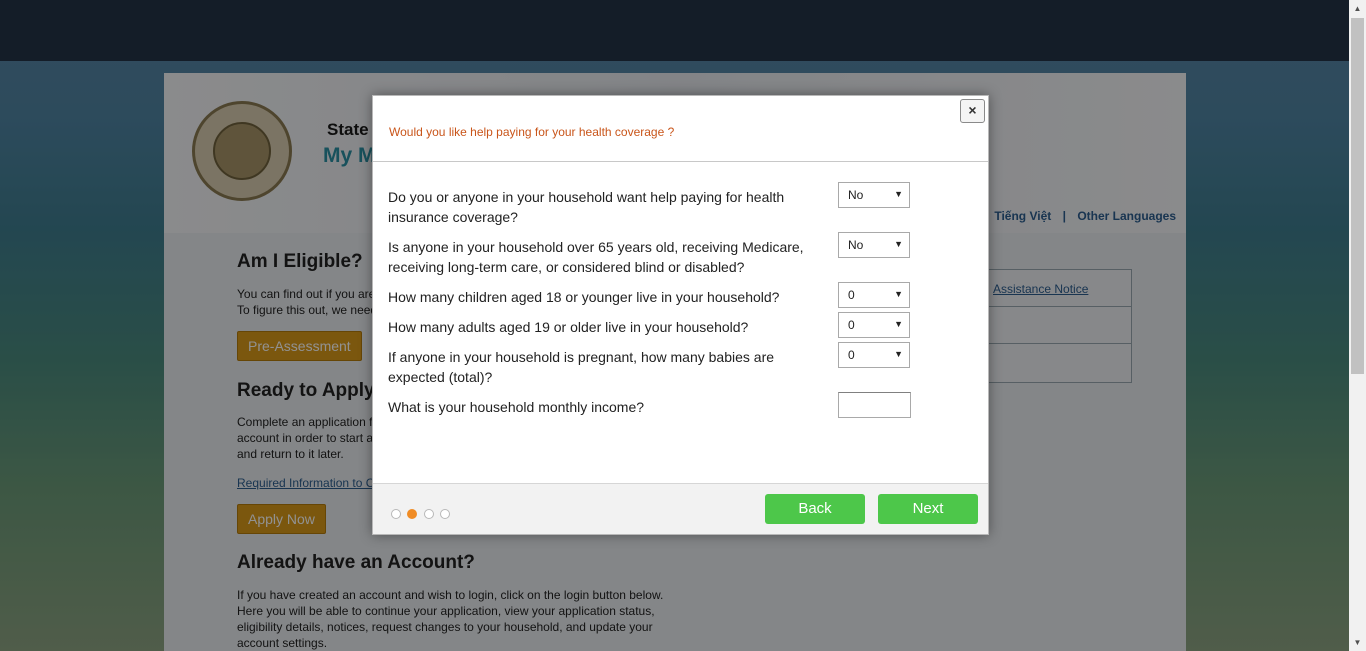  I want to click on help-paying-value: No, so click(856, 195).